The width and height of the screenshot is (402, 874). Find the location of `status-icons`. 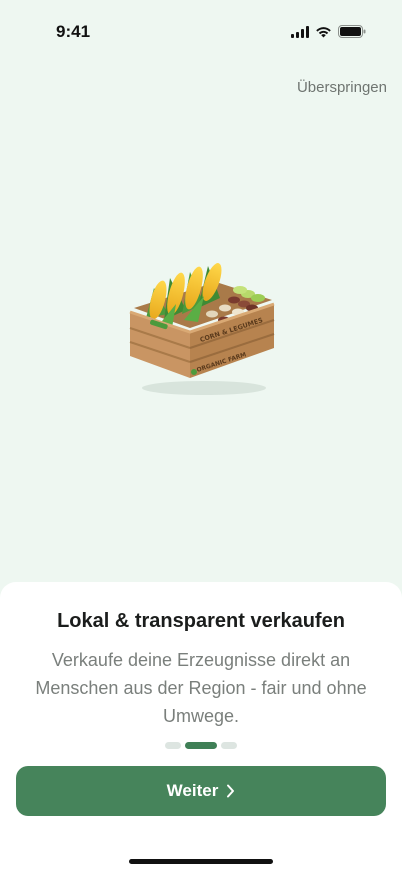

status-icons is located at coordinates (328, 31).